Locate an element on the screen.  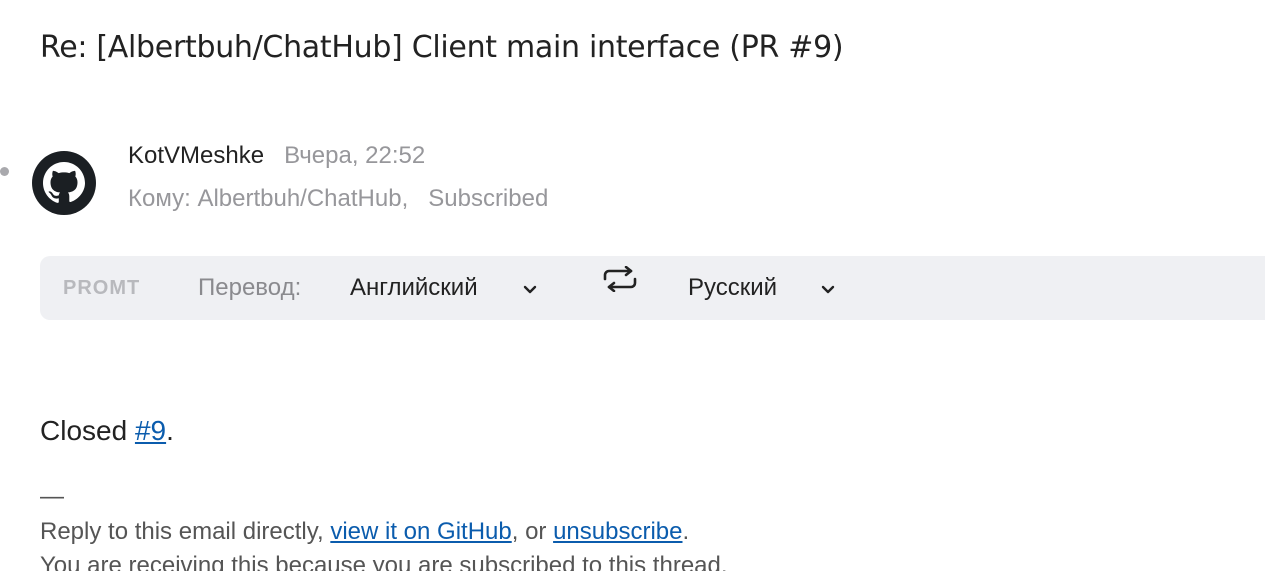
body-period: . is located at coordinates (170, 430).